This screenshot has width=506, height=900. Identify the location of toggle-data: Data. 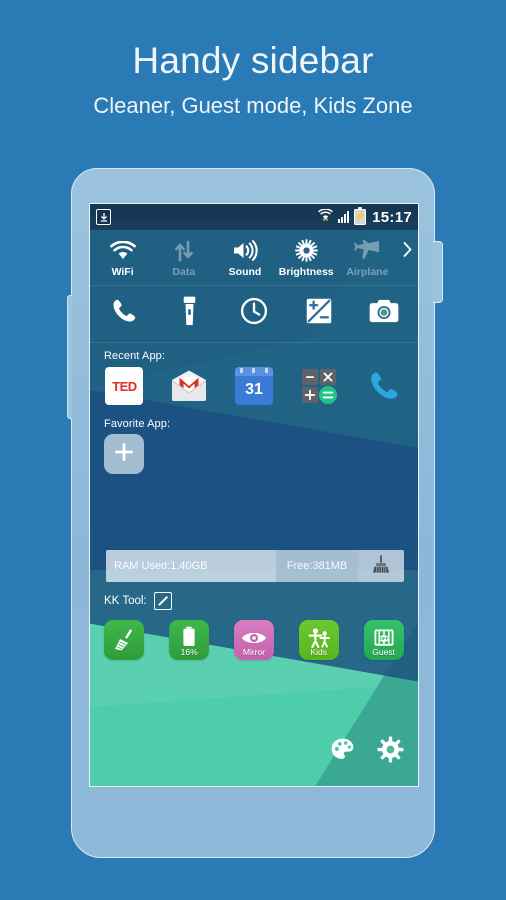
(183, 258).